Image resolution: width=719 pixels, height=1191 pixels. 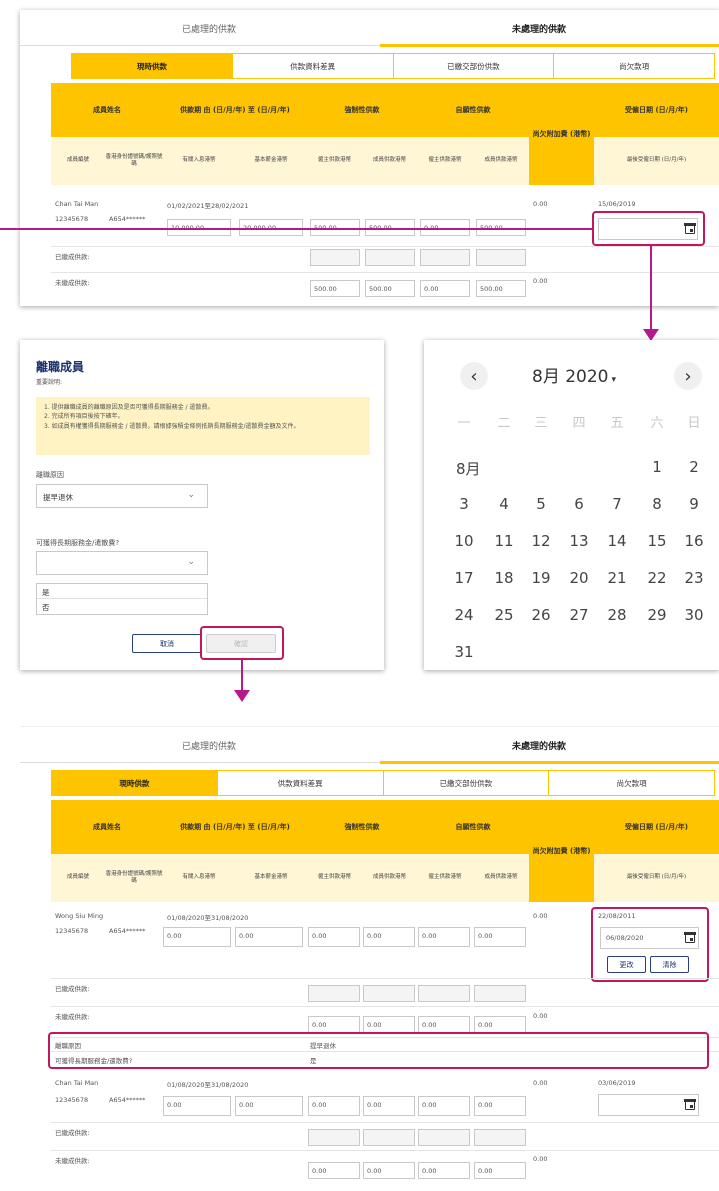 I want to click on cancel-button: 取消, so click(x=167, y=643).